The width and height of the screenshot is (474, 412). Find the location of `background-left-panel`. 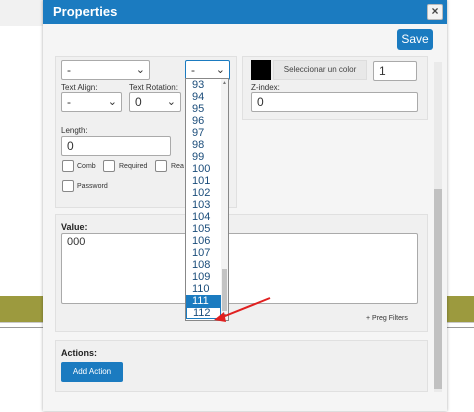

background-left-panel is located at coordinates (22, 148).